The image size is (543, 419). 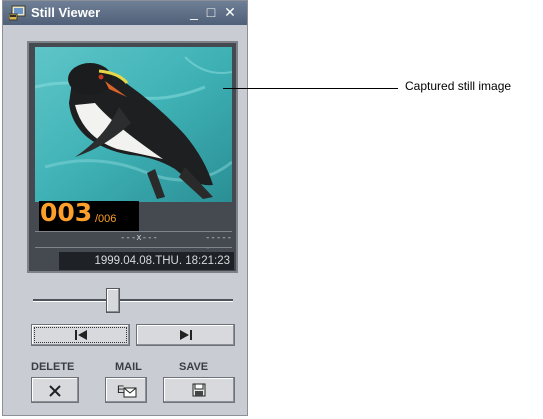 I want to click on captured-still-image, so click(x=133, y=124).